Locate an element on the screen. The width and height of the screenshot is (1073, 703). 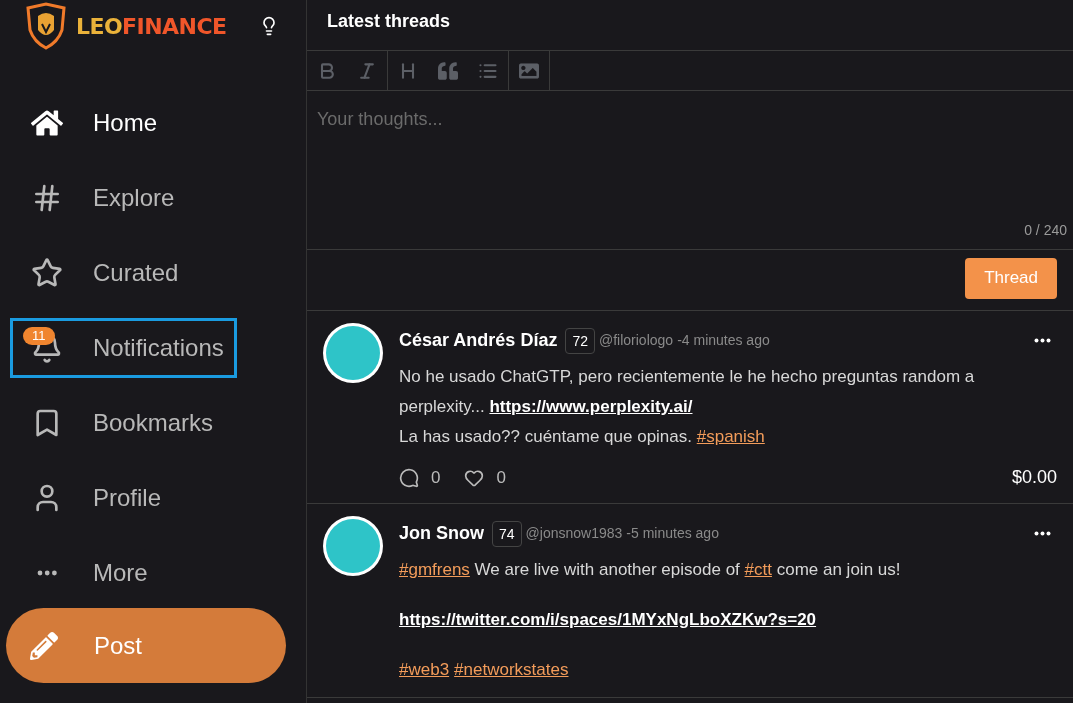
author-name: Jon Snow is located at coordinates (441, 533).